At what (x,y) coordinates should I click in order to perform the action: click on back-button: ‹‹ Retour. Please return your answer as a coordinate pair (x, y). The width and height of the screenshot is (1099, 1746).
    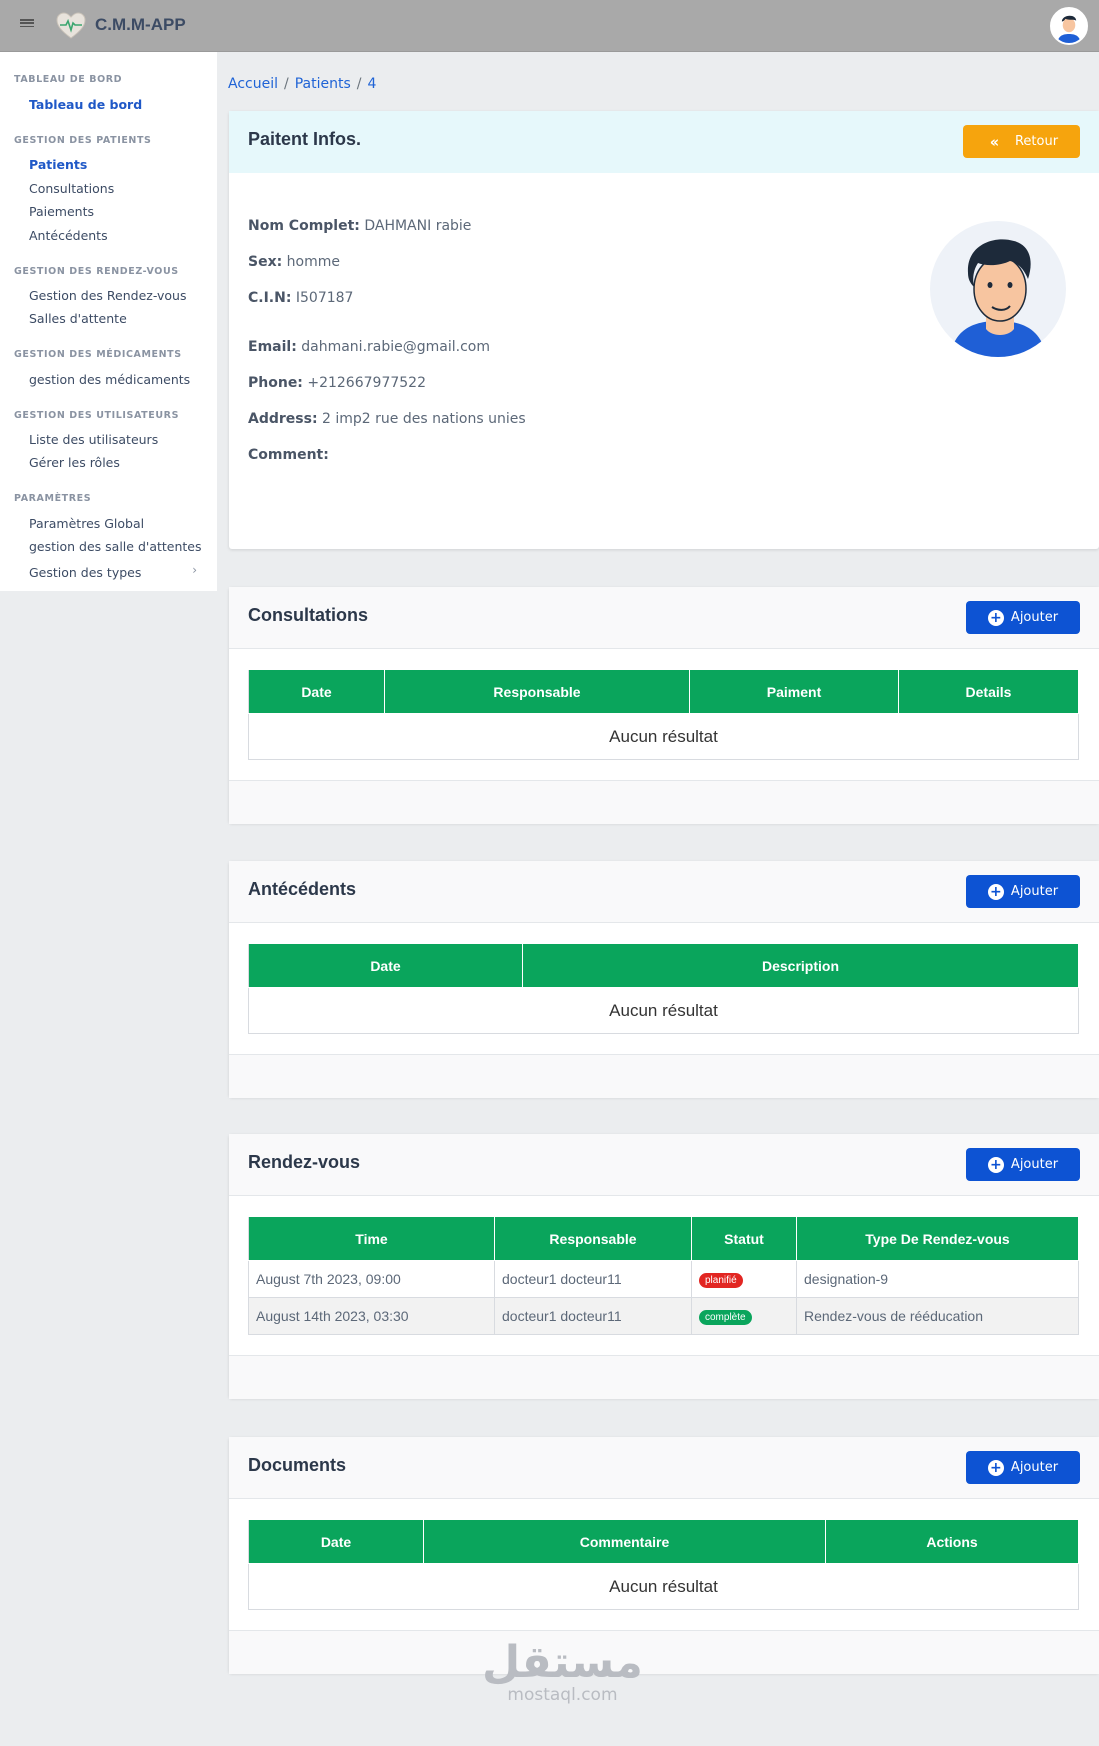
    Looking at the image, I should click on (1021, 141).